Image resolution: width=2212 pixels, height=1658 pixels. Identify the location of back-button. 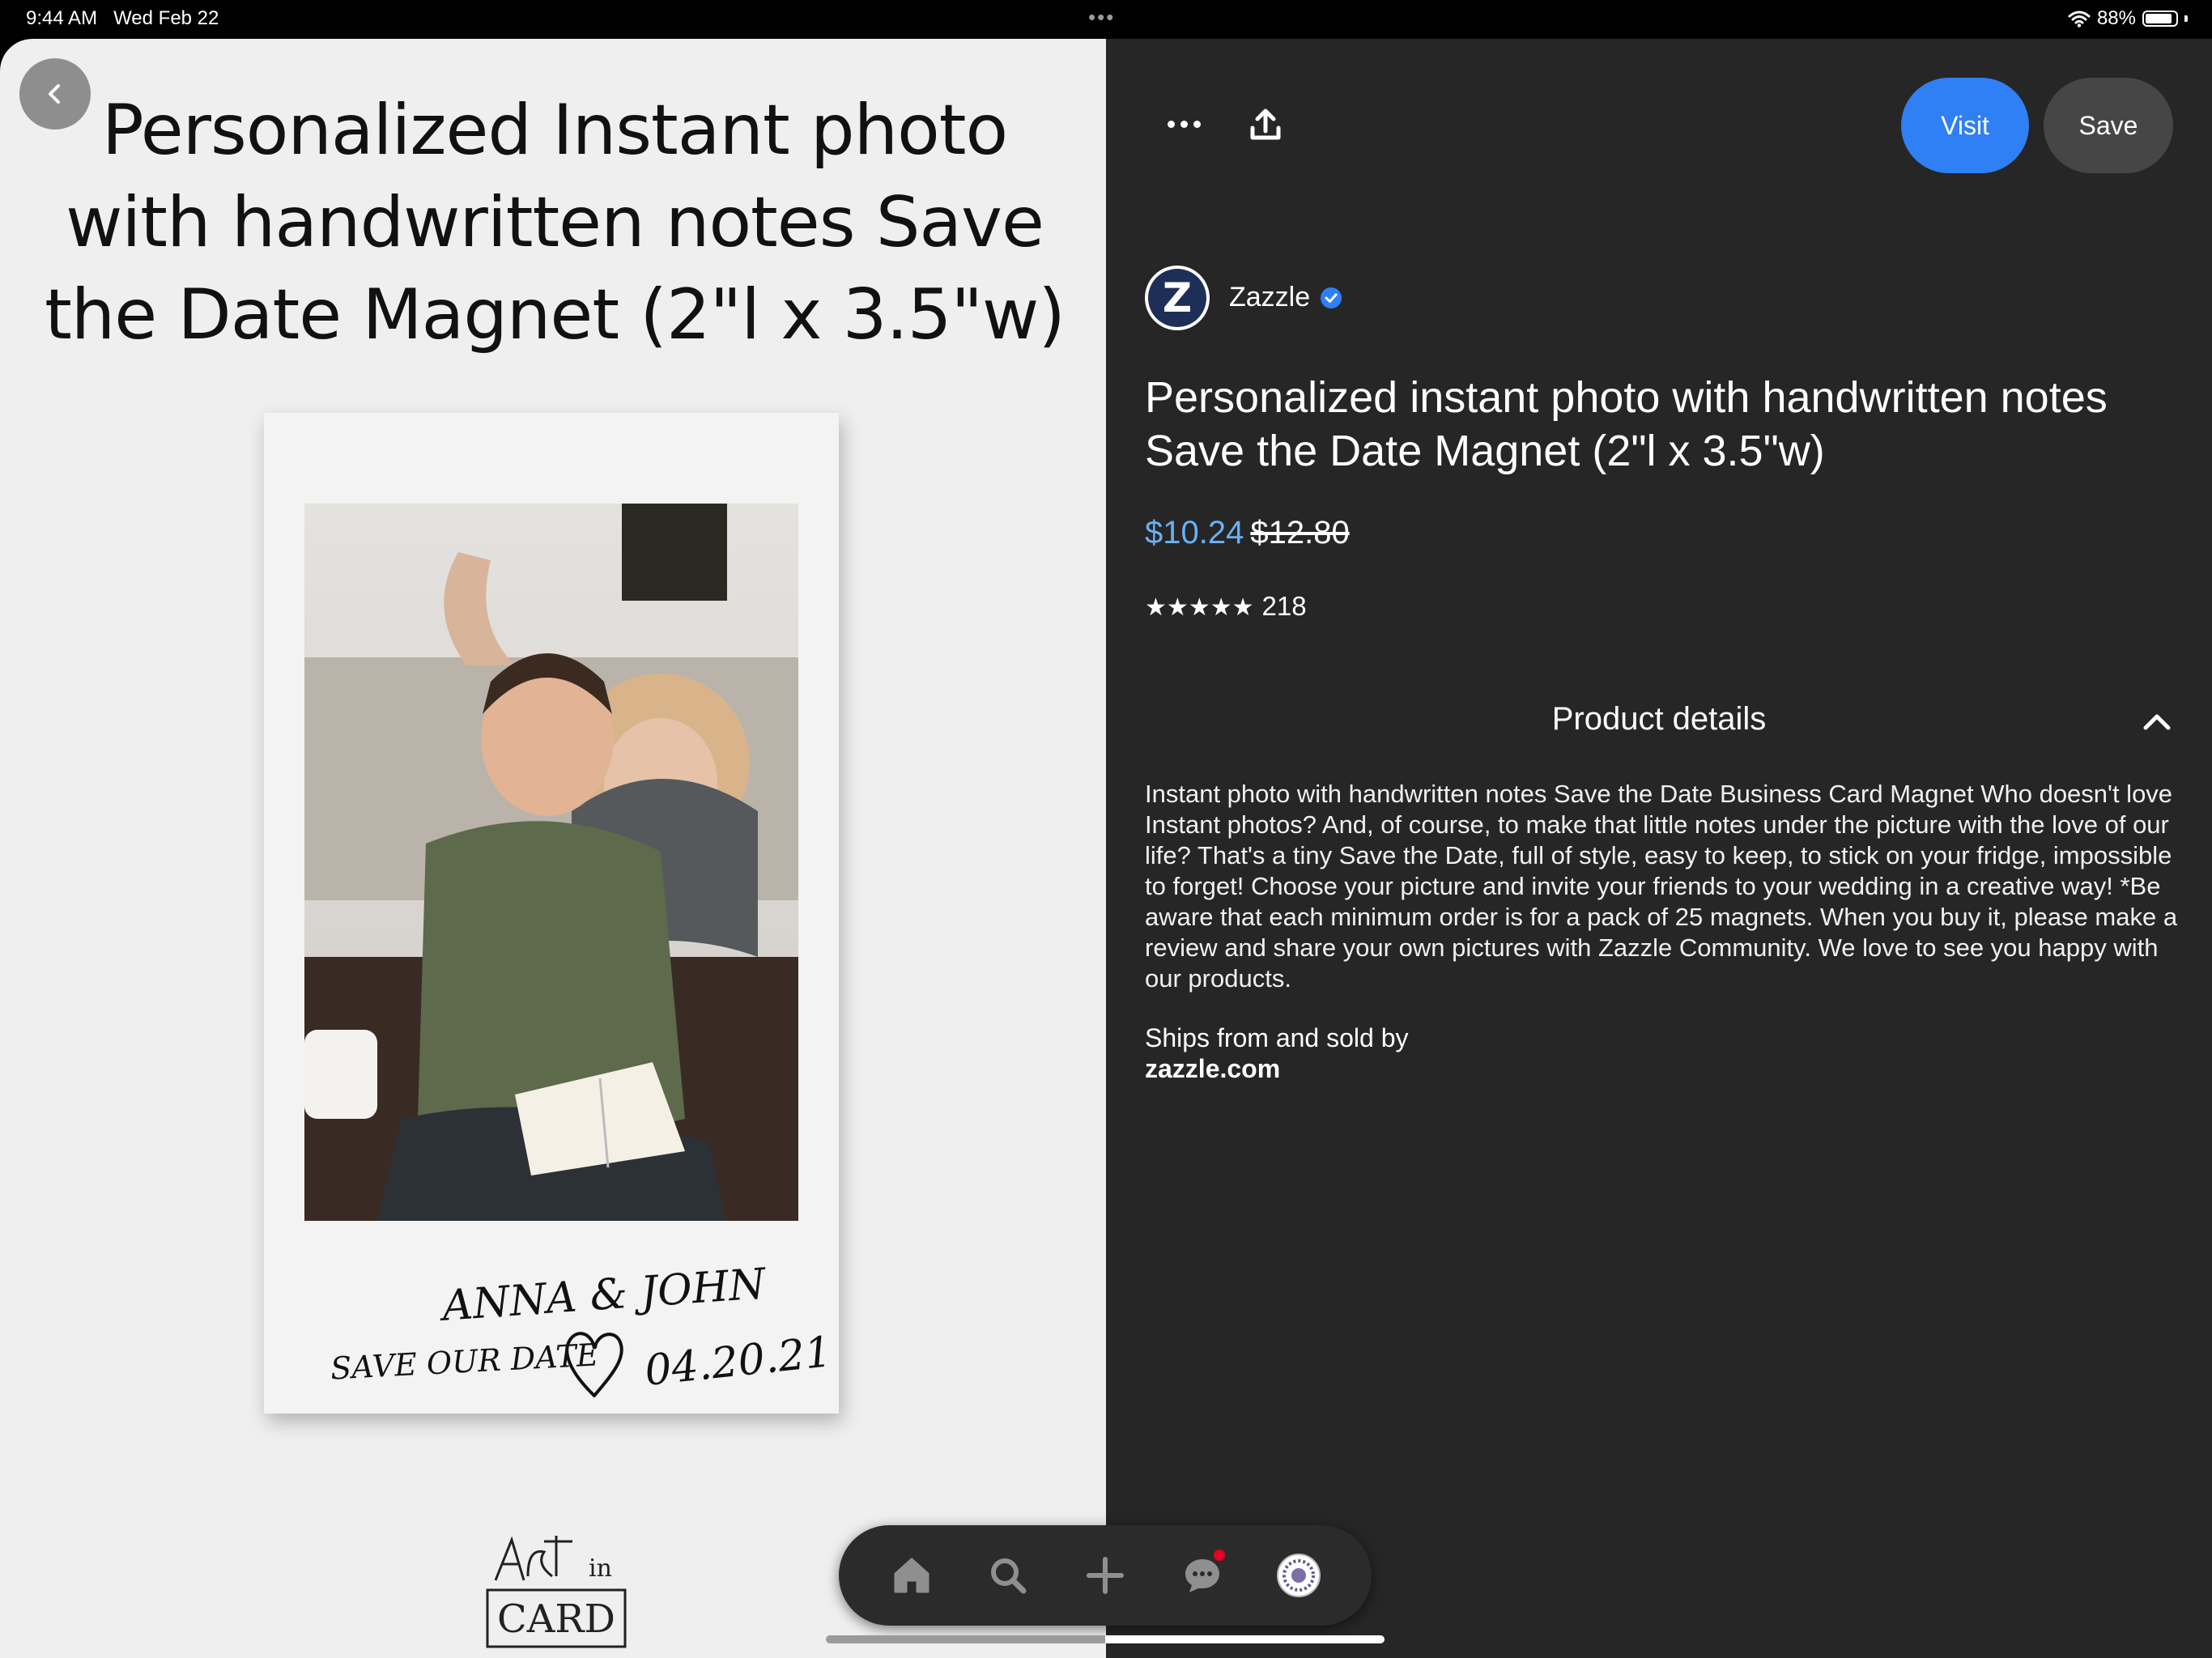
(55, 94).